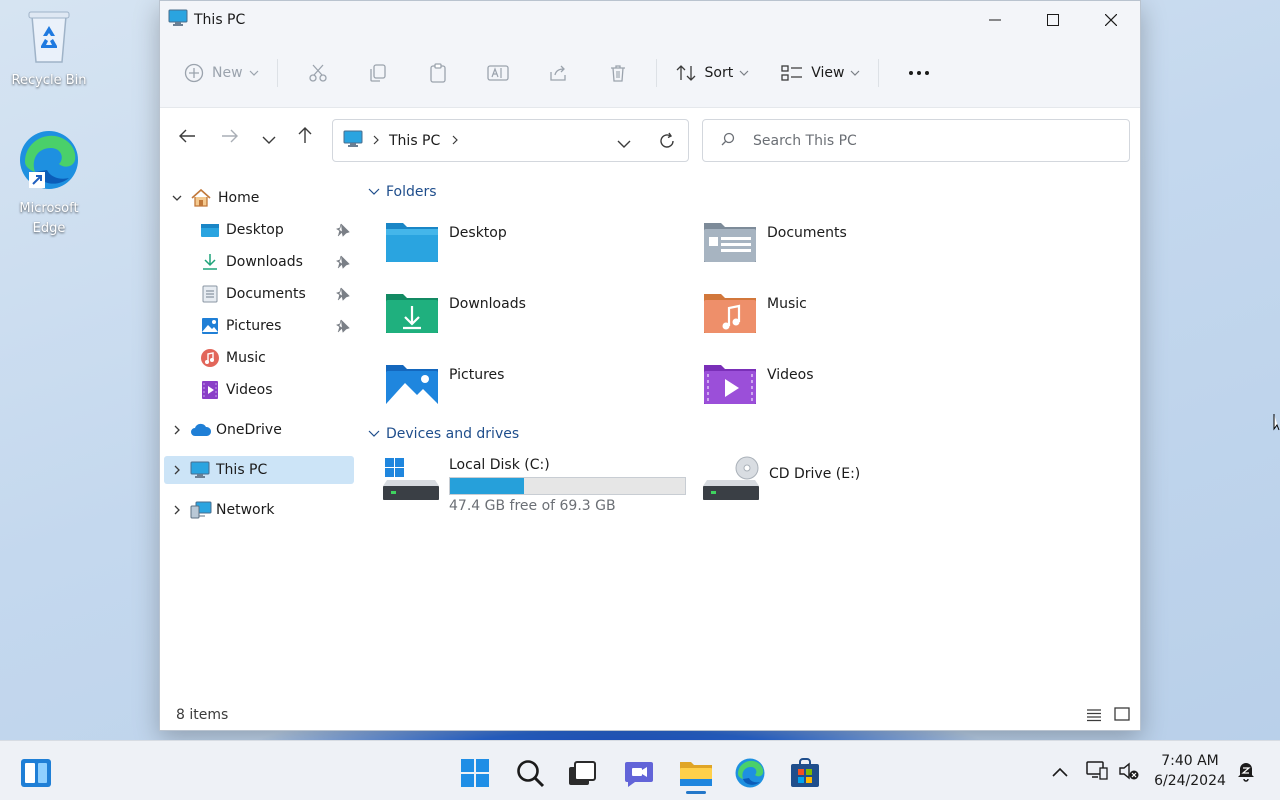 This screenshot has width=1280, height=800. I want to click on sort-label: Sort, so click(719, 73).